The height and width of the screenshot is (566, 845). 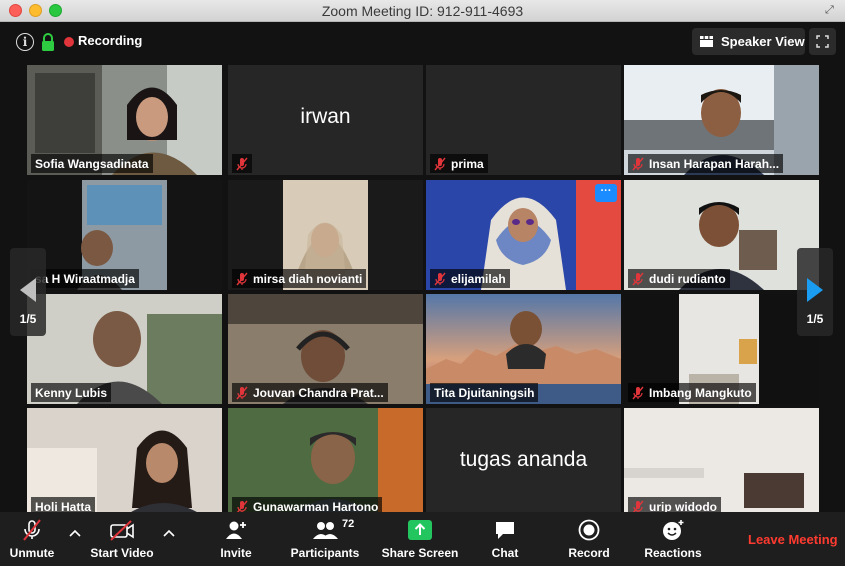 I want to click on window-title: Zoom Meeting ID: 912-911-4693, so click(x=422, y=11).